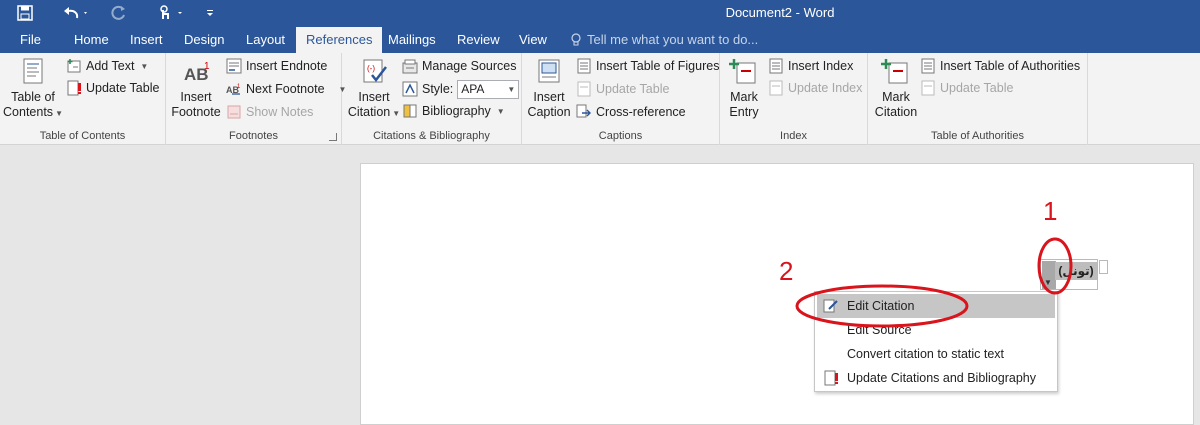  Describe the element at coordinates (410, 111) in the screenshot. I see `bibliography-icon` at that location.